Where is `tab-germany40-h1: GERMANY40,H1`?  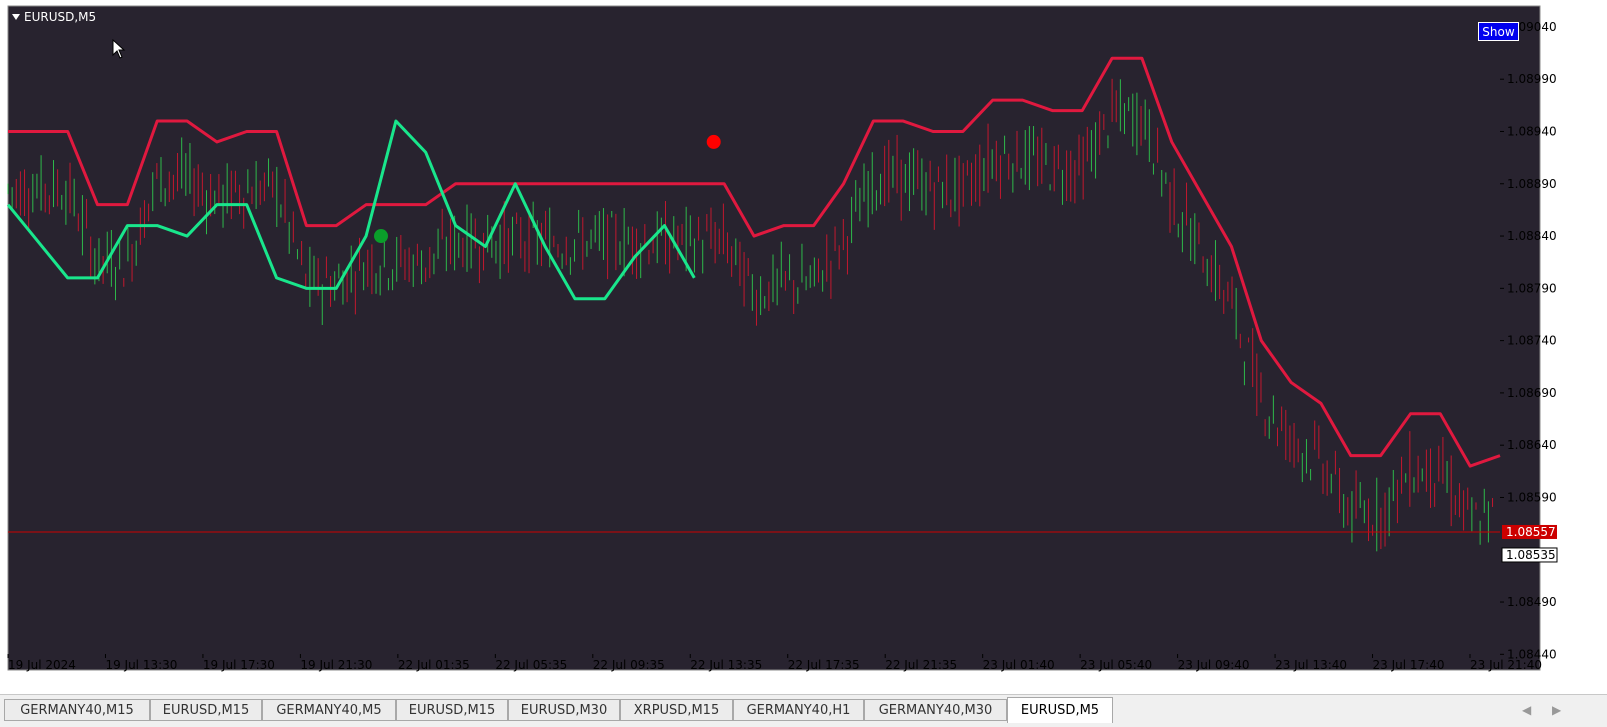 tab-germany40-h1: GERMANY40,H1 is located at coordinates (798, 710).